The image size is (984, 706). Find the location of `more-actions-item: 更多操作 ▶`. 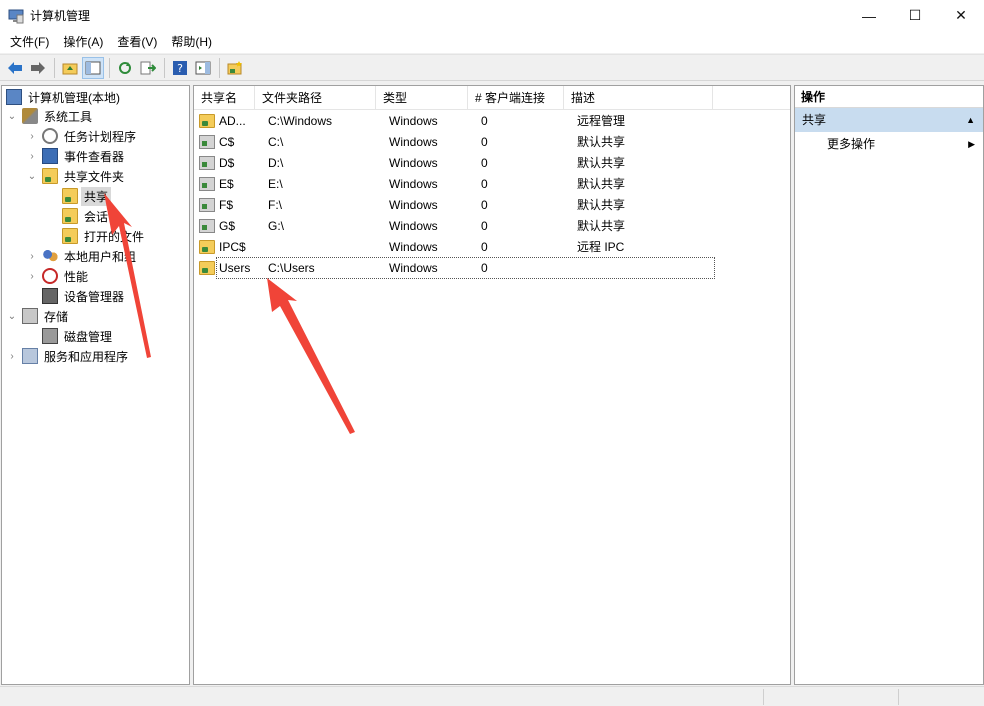

more-actions-item: 更多操作 ▶ is located at coordinates (889, 144).